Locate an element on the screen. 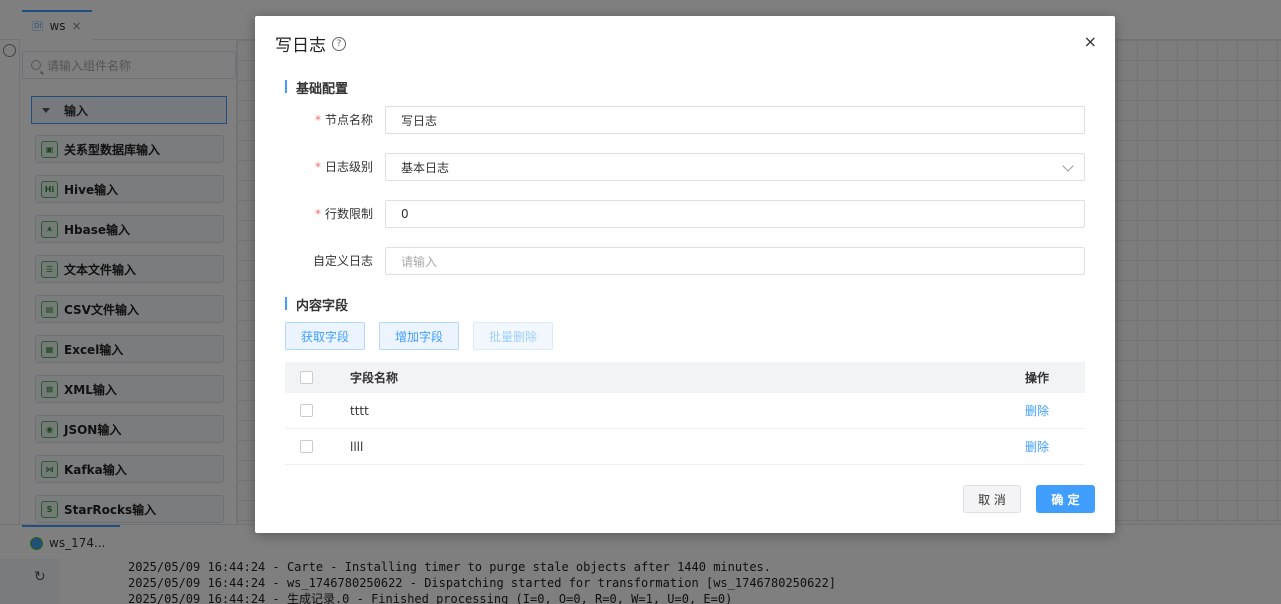 This screenshot has width=1281, height=604. custom-log-input: 请输入 is located at coordinates (735, 261).